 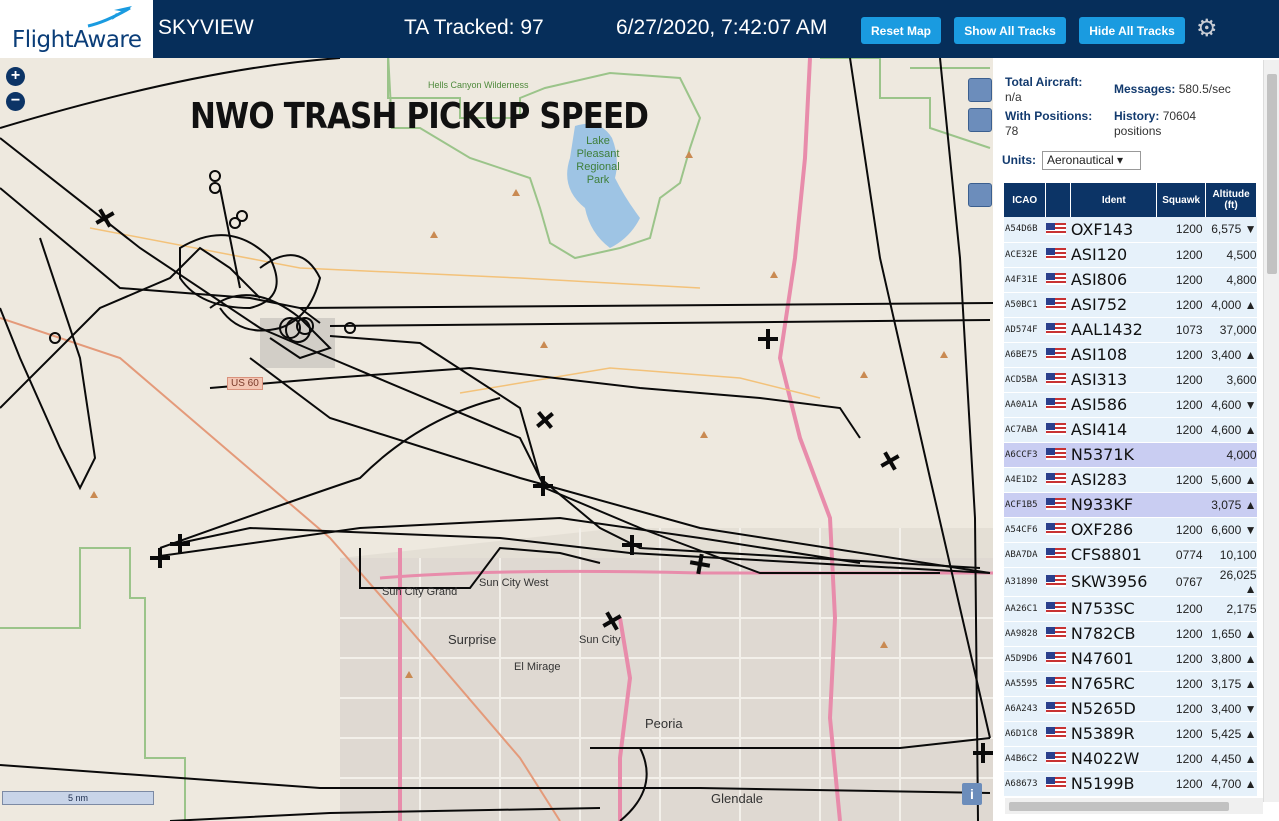 What do you see at coordinates (1113, 684) in the screenshot?
I see `ident-cell: N765RC` at bounding box center [1113, 684].